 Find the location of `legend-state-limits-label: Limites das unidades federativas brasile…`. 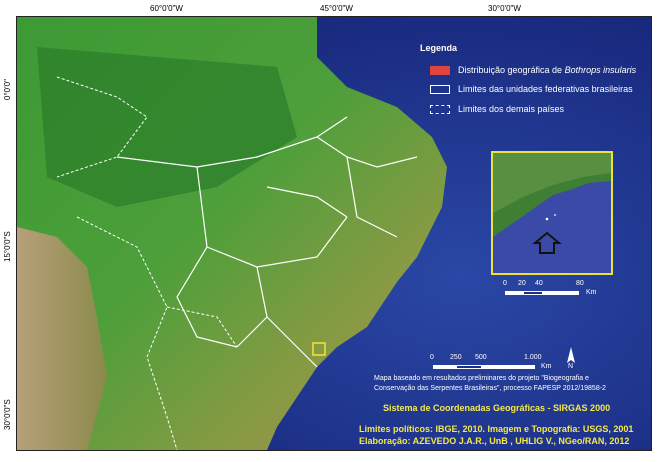

legend-state-limits-label: Limites das unidades federativas brasile… is located at coordinates (545, 89).